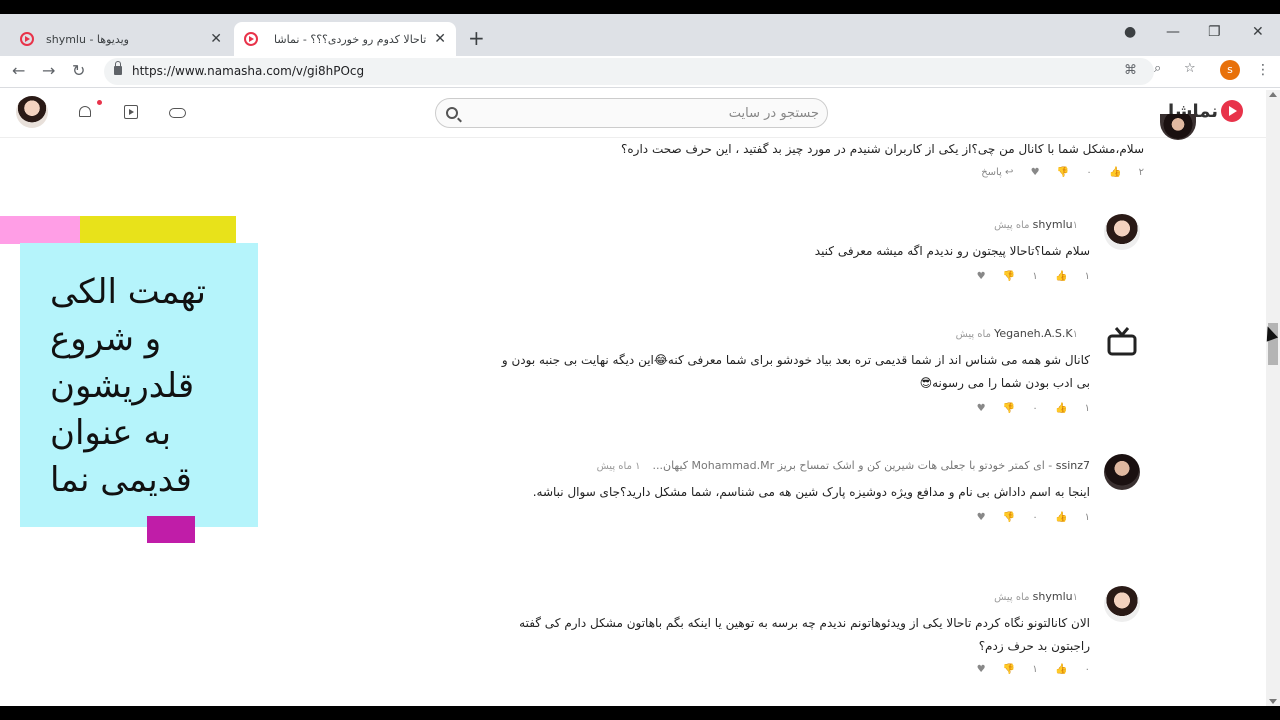 The width and height of the screenshot is (1280, 720). Describe the element at coordinates (1273, 398) in the screenshot. I see `page-scrollbar` at that location.